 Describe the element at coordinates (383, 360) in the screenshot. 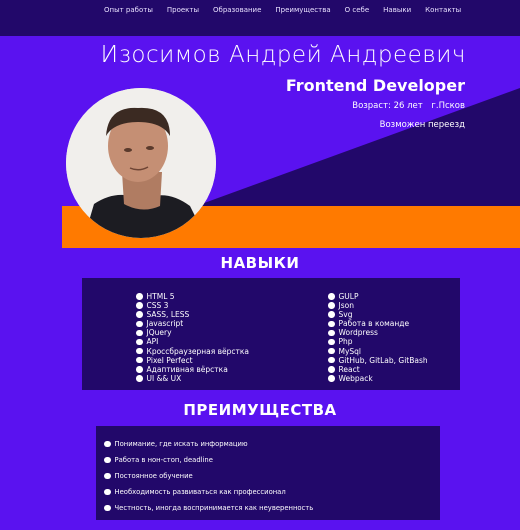

I see `skill-label: GitHub, GitLab, GitBash` at that location.